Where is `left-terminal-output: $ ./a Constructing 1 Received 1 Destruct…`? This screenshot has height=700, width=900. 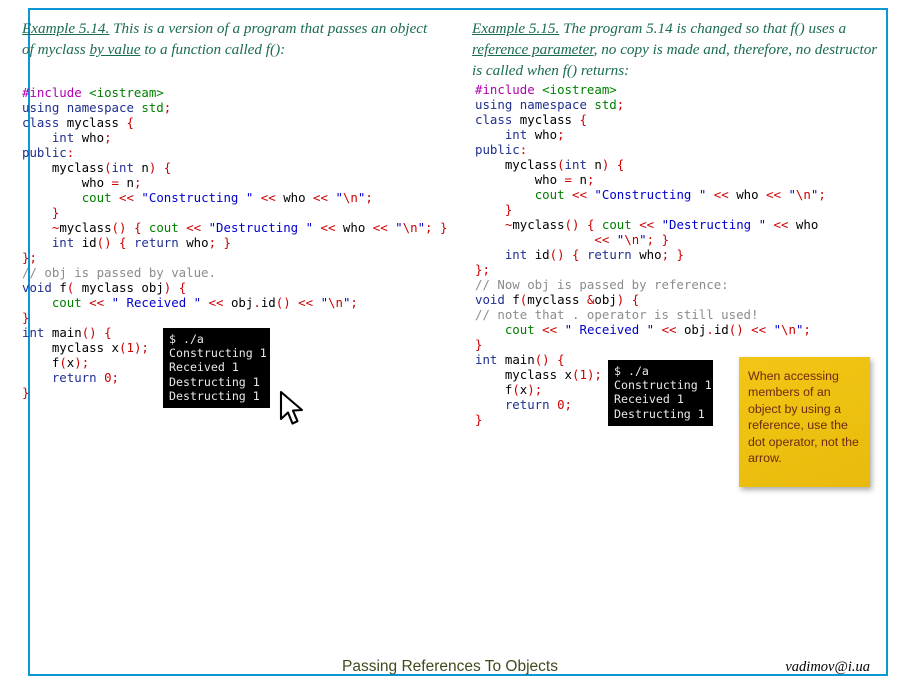
left-terminal-output: $ ./a Constructing 1 Received 1 Destruct… is located at coordinates (216, 368).